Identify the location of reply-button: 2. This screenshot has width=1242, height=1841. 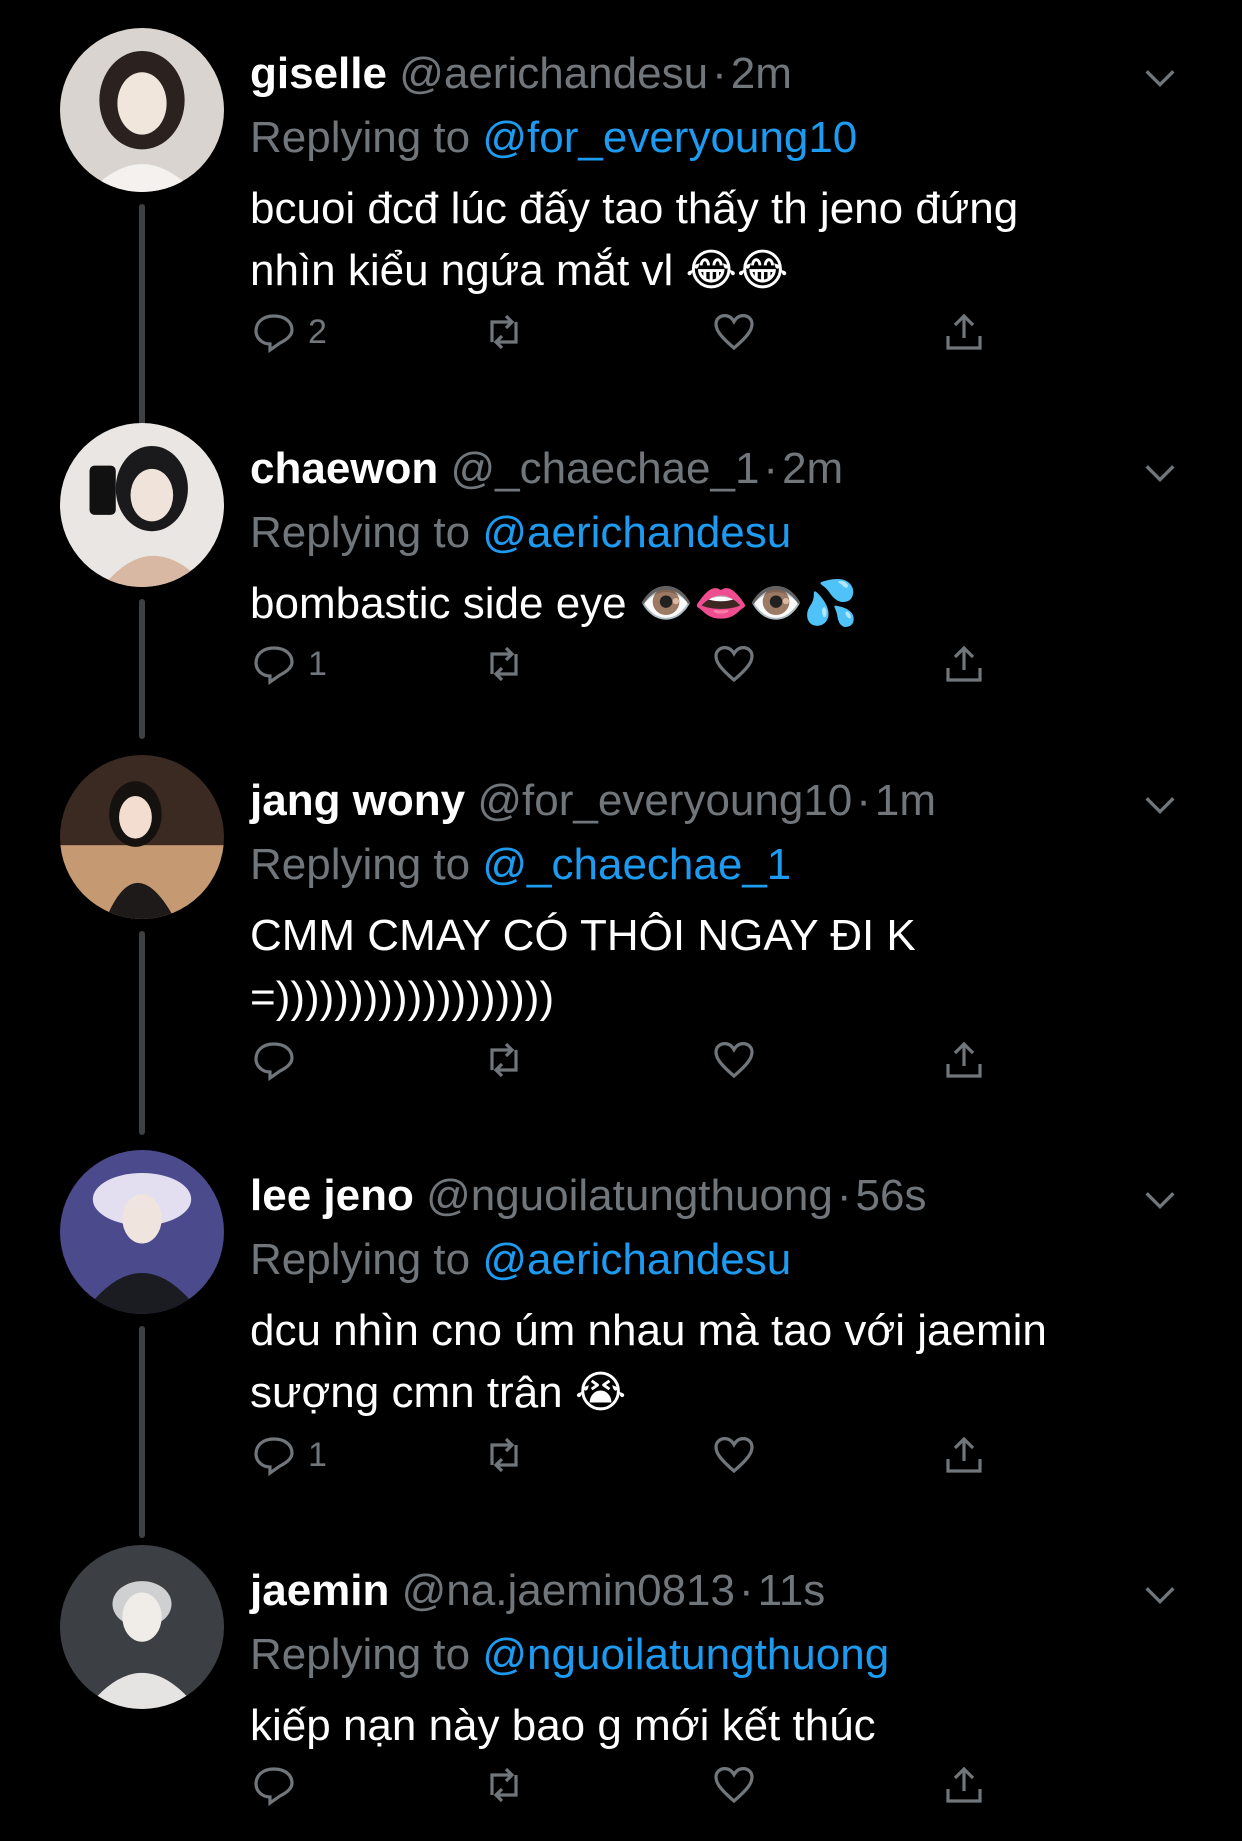
(288, 332).